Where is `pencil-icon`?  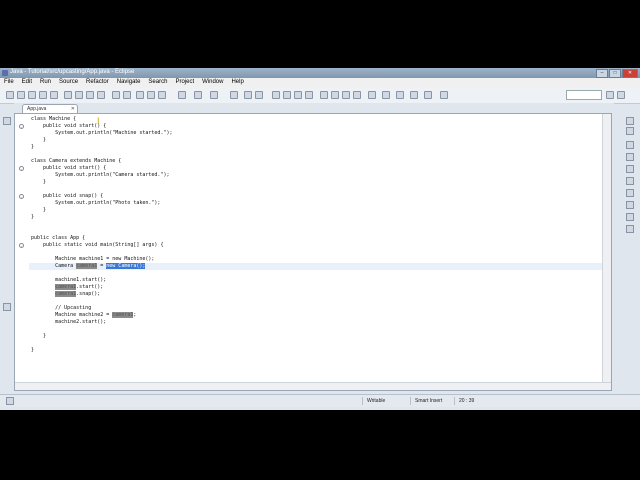 pencil-icon is located at coordinates (309, 95).